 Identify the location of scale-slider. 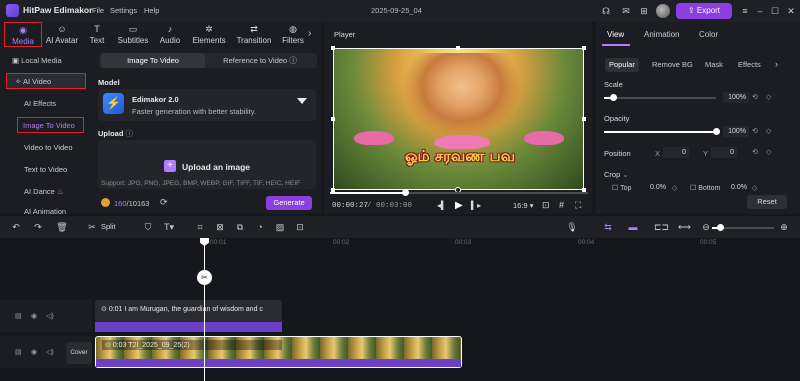
(660, 98).